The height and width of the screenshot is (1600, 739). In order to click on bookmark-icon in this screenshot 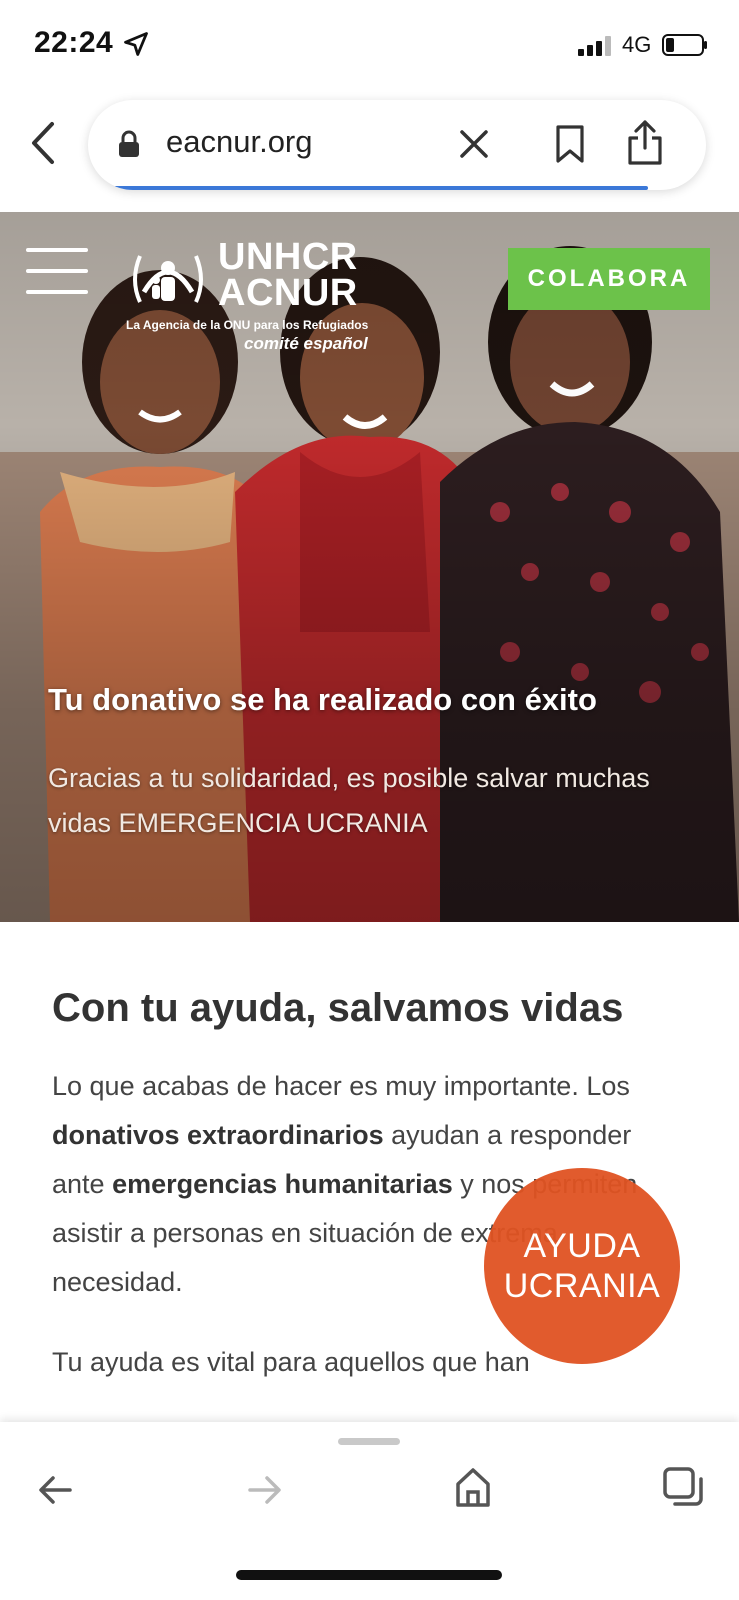, I will do `click(570, 144)`.